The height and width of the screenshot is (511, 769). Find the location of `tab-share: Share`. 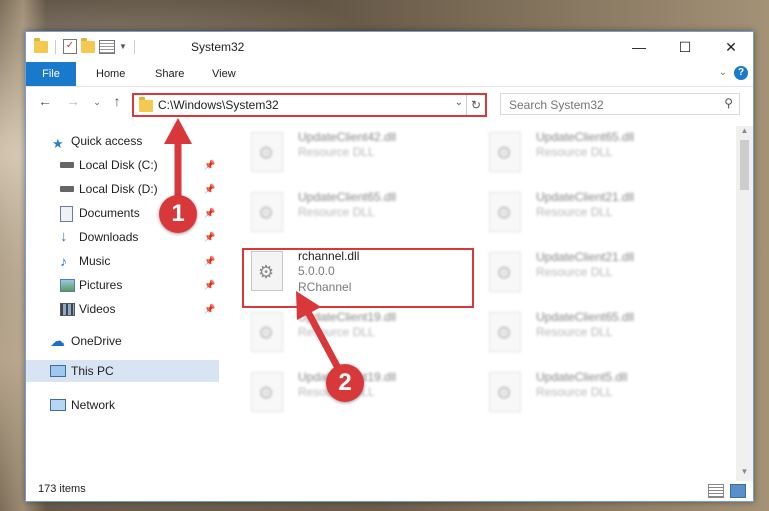

tab-share: Share is located at coordinates (169, 74).